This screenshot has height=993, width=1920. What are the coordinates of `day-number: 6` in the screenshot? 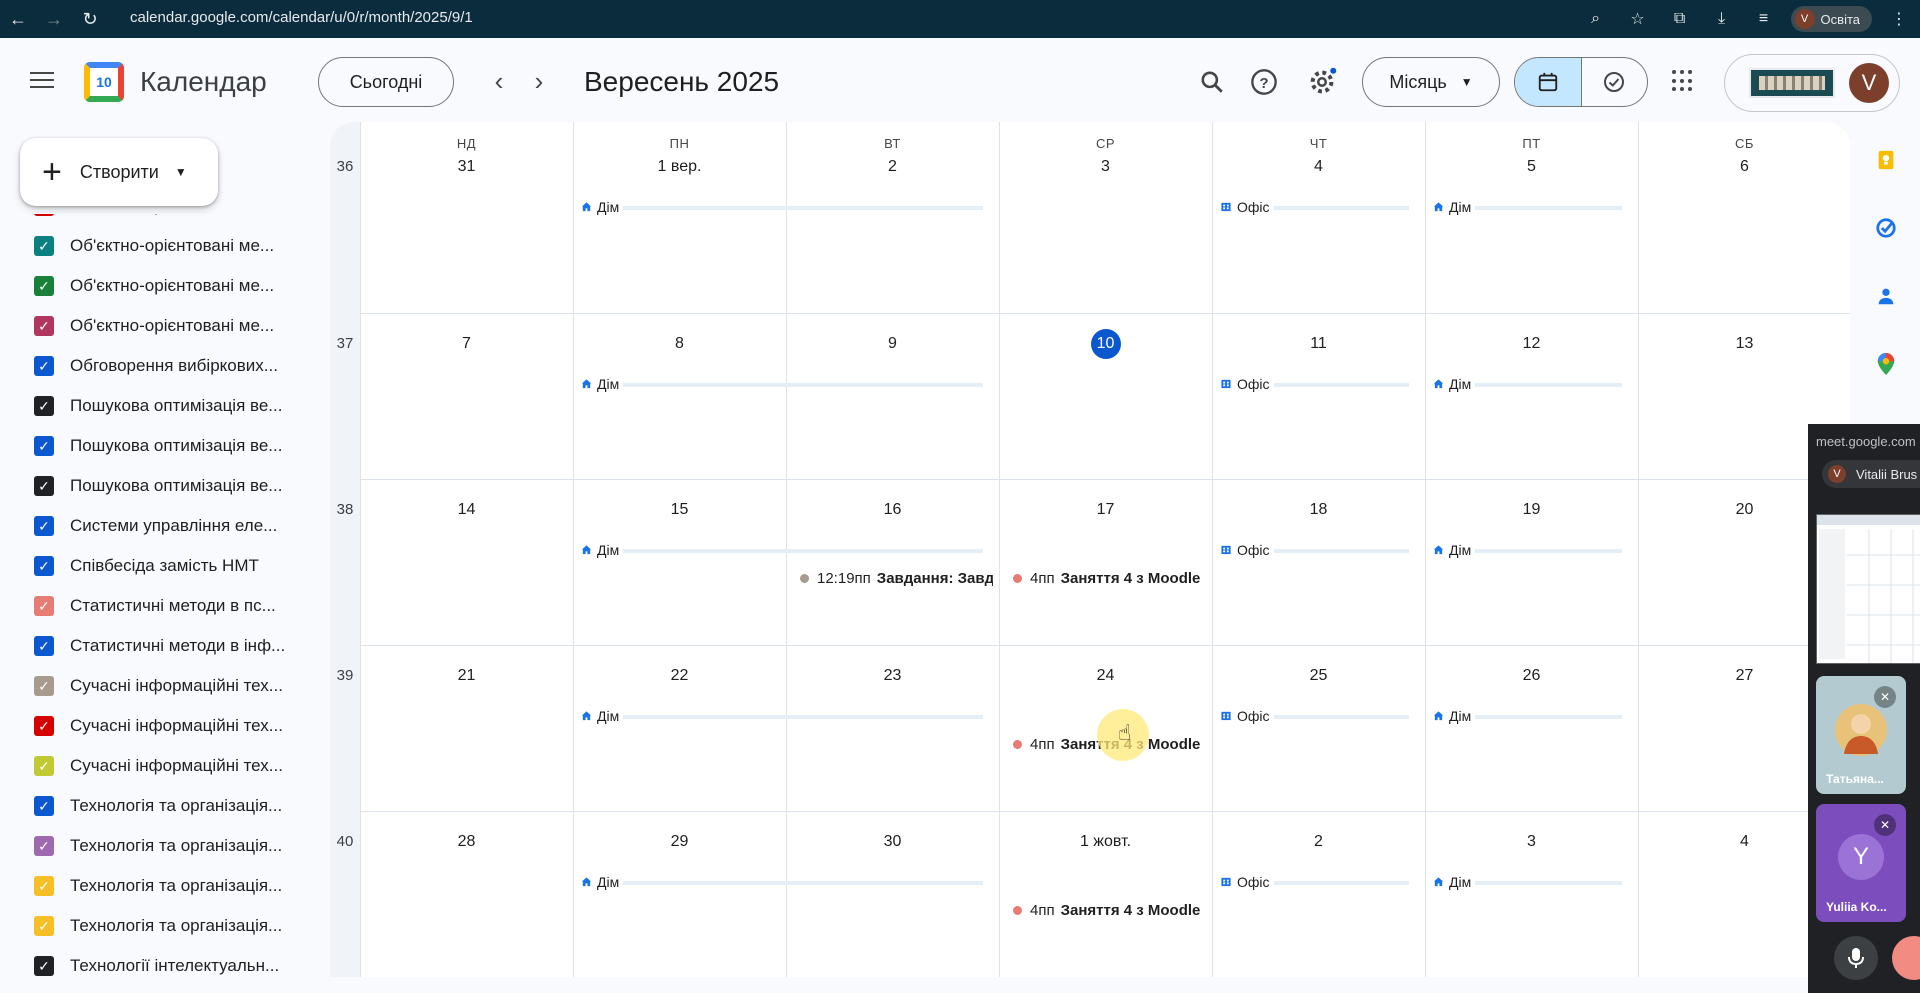 It's located at (1744, 167).